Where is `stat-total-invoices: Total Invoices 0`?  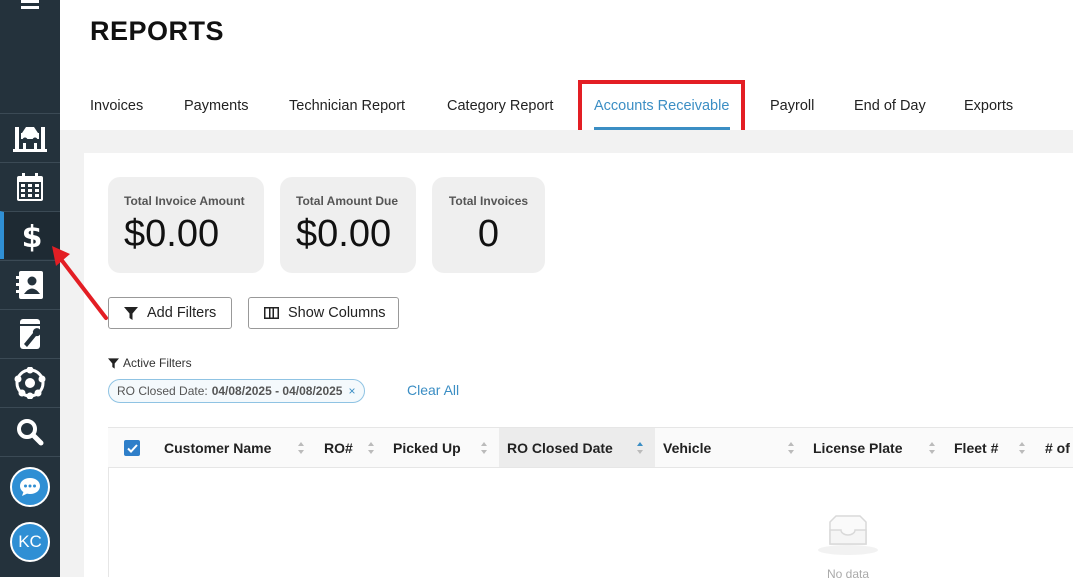
stat-total-invoices: Total Invoices 0 is located at coordinates (488, 225).